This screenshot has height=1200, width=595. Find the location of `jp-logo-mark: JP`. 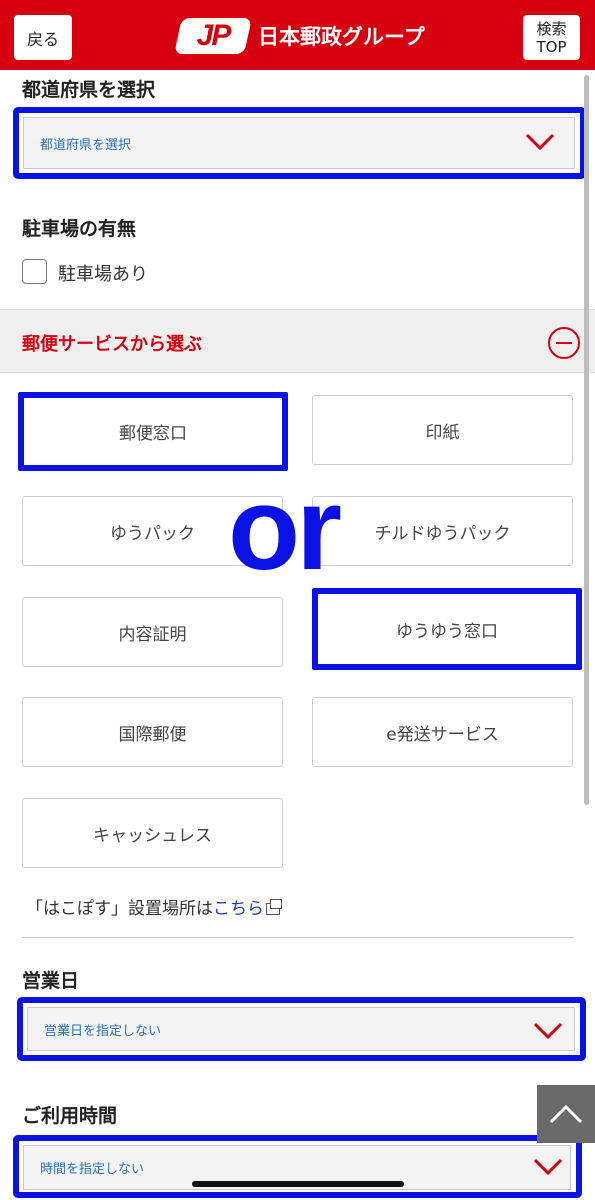

jp-logo-mark: JP is located at coordinates (213, 36).